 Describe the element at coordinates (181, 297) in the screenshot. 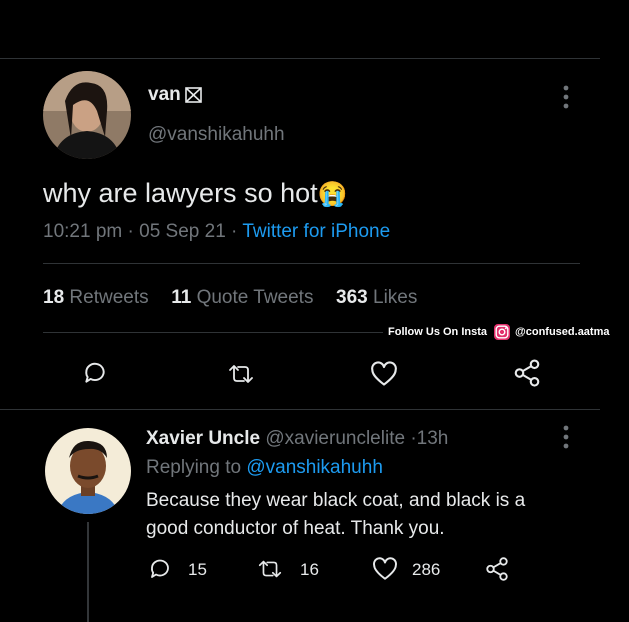

I see `quote-tweets-count: 11` at that location.